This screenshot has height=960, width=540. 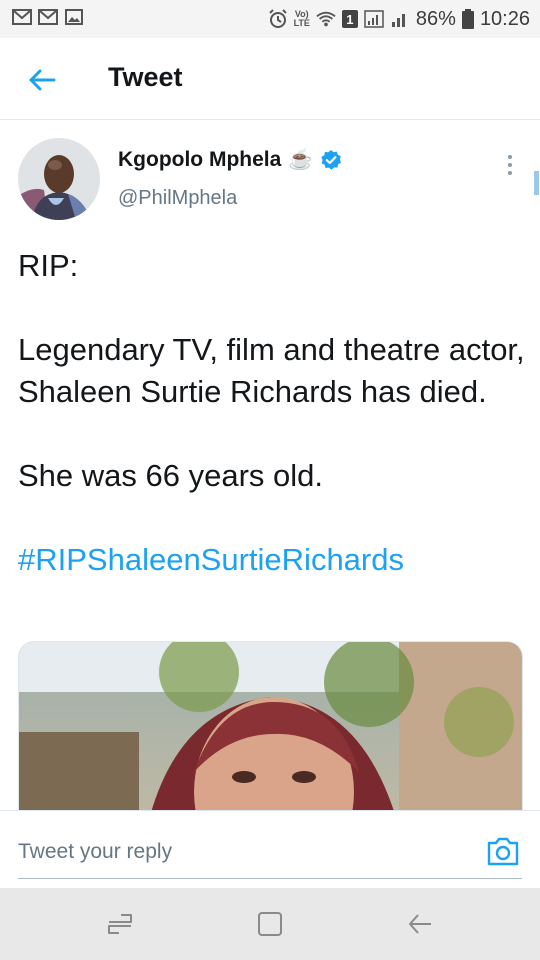 I want to click on recent-apps-button, so click(x=120, y=924).